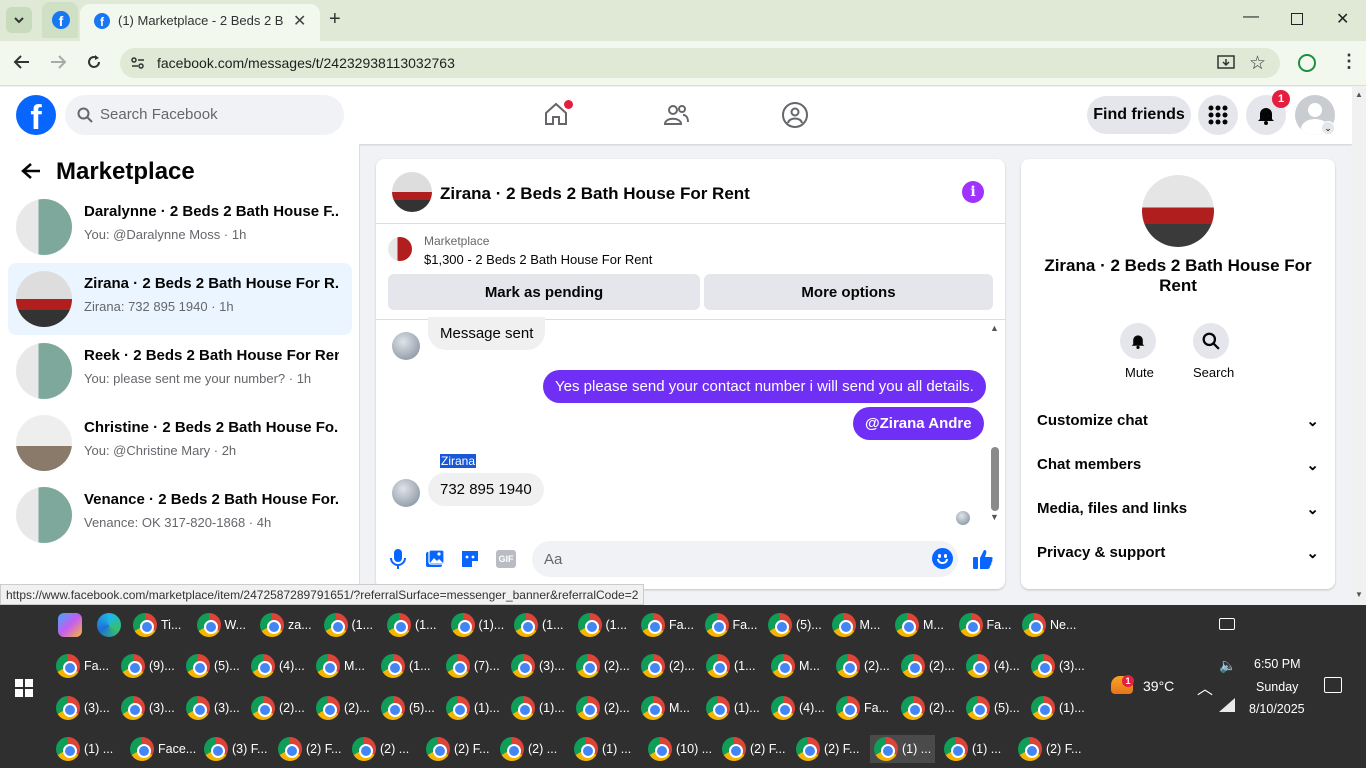 The height and width of the screenshot is (768, 1366). What do you see at coordinates (1227, 705) in the screenshot?
I see `wifi-icon` at bounding box center [1227, 705].